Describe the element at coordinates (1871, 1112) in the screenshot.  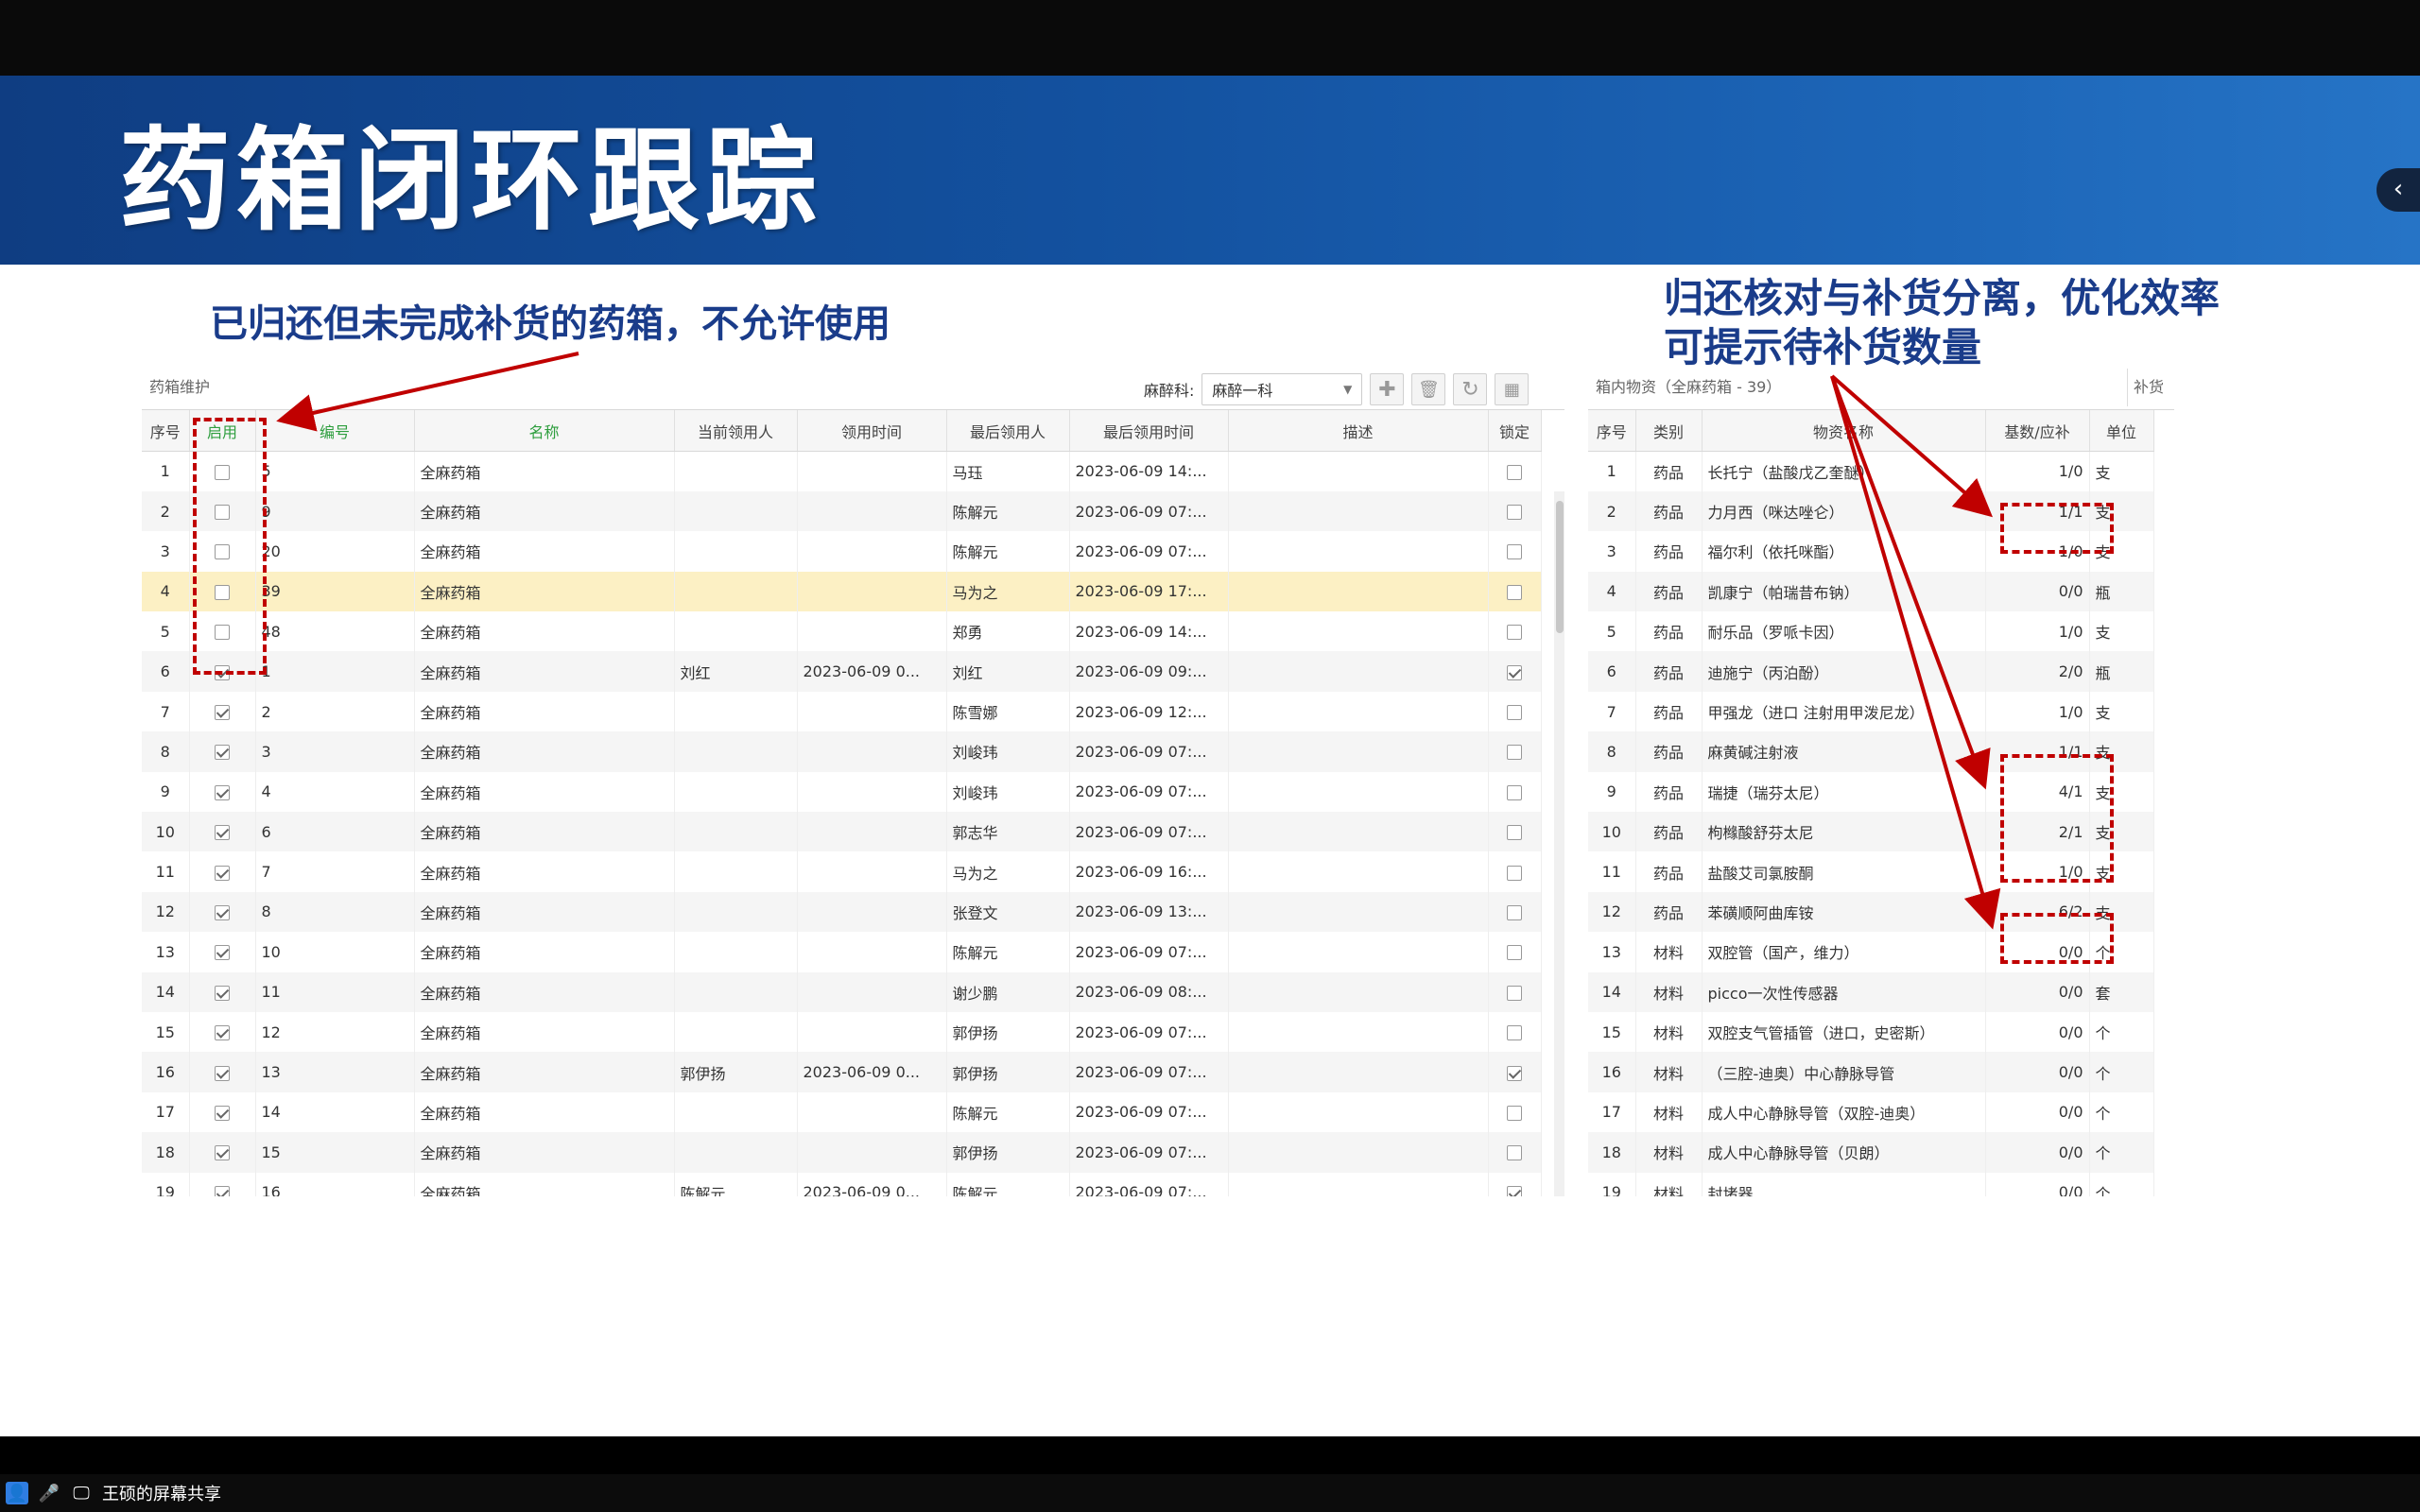
I see `table-row: 17 材料 成人中心静脉导管（双腔-迪奥） 0/0 个` at that location.